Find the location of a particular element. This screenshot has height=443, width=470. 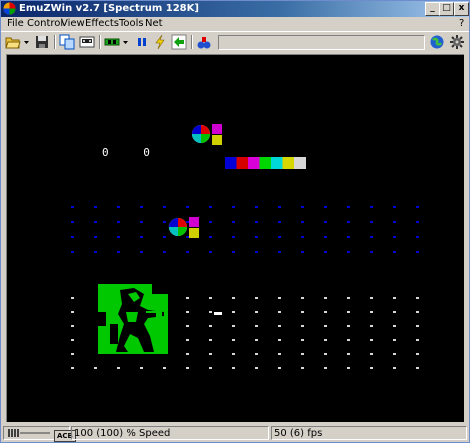

menu-net: Net is located at coordinates (154, 24).